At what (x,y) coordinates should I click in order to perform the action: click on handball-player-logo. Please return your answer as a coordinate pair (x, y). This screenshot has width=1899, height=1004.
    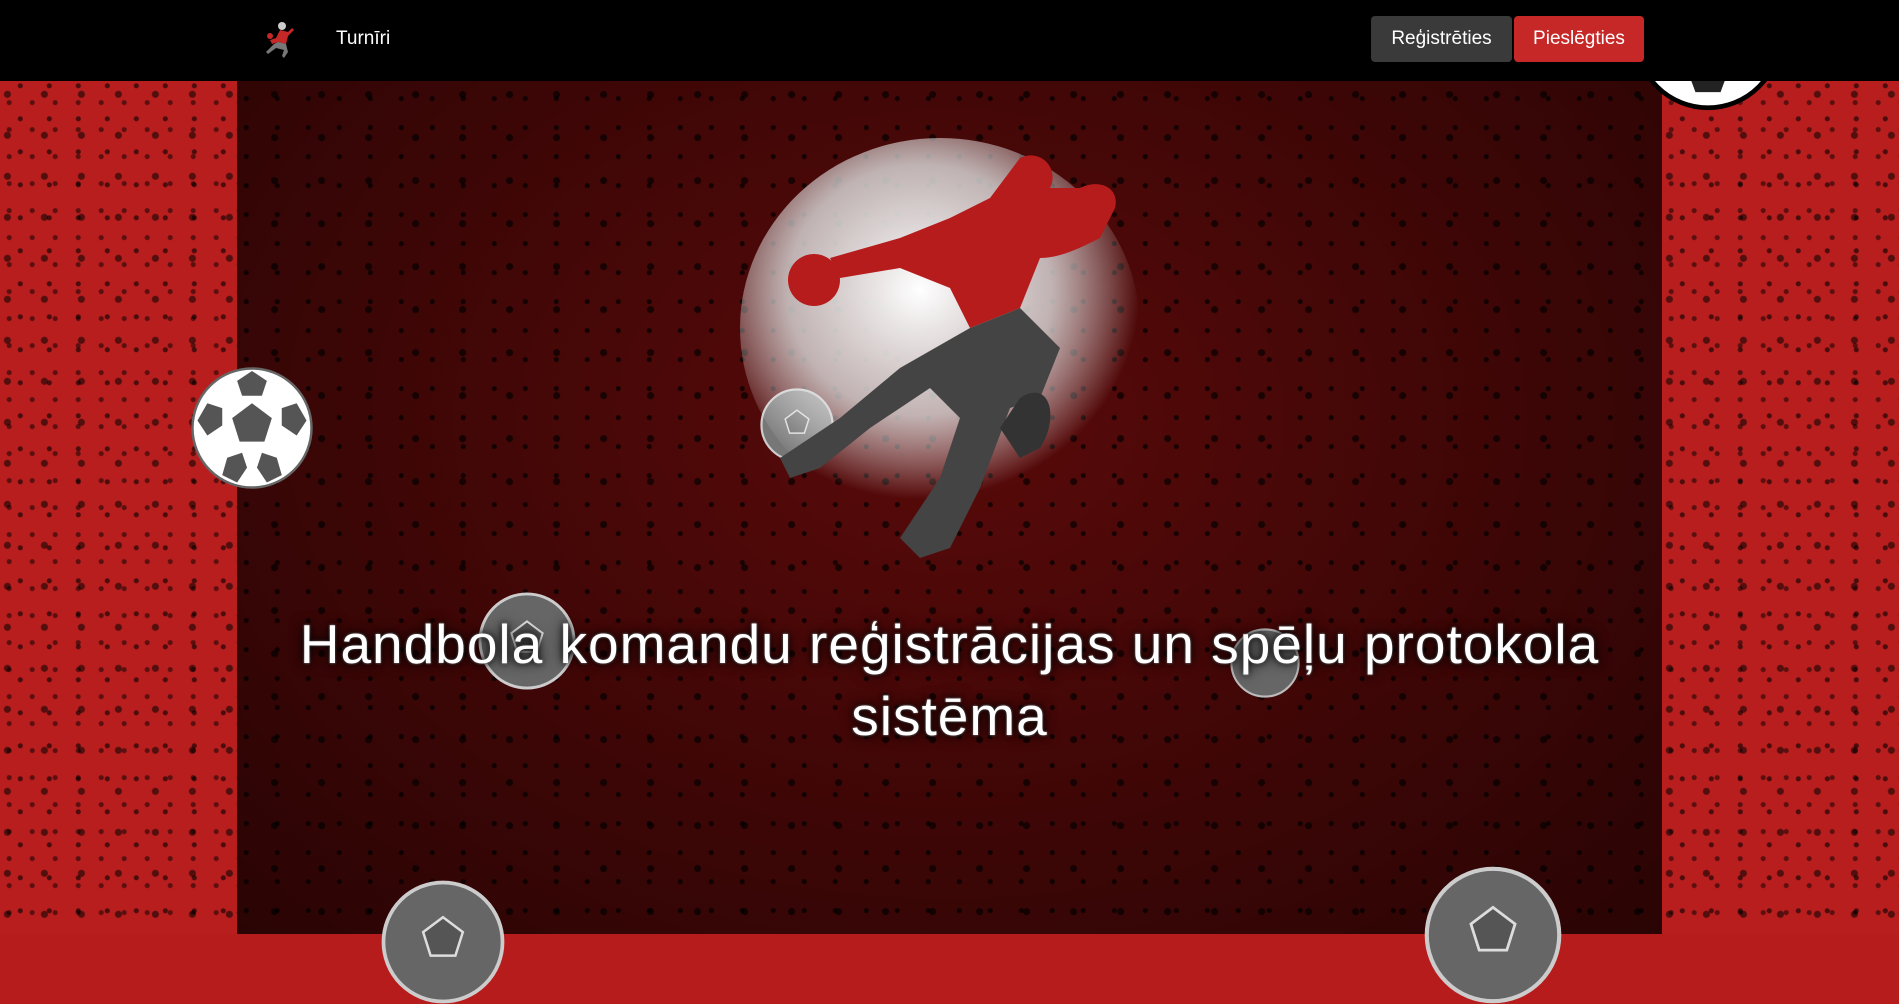
    Looking at the image, I should click on (280, 40).